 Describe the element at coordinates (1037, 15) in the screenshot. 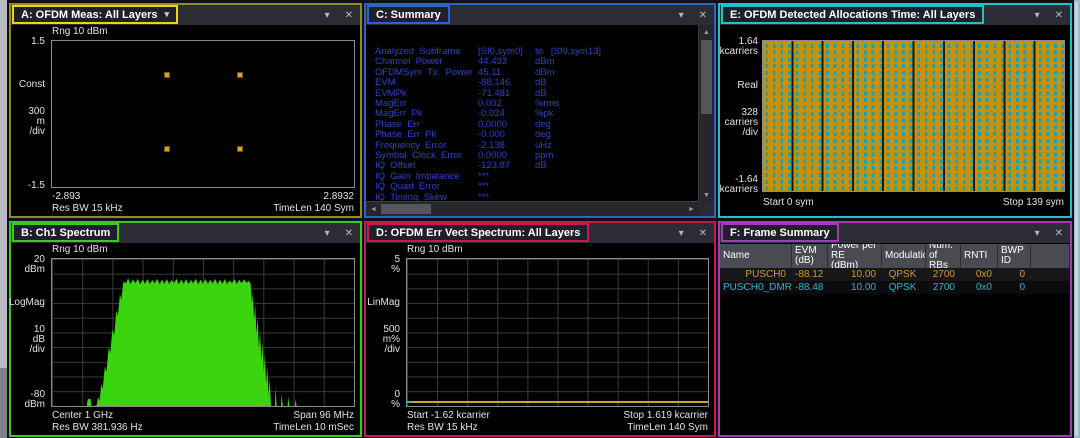

I see `panel-e-minimize-icon: ▾` at that location.